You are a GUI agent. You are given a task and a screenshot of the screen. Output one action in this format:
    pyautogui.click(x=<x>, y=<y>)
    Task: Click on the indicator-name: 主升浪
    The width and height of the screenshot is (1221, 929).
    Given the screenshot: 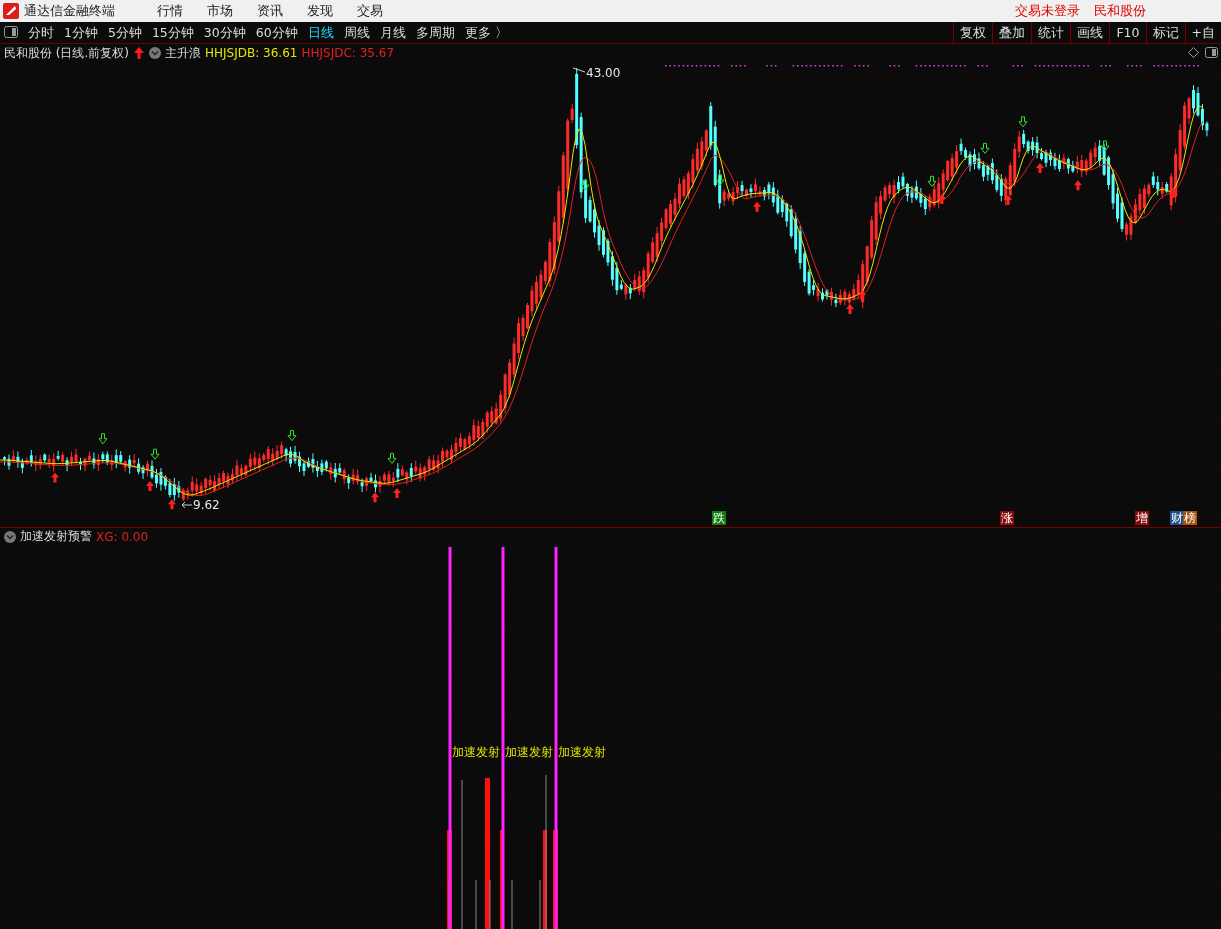 What is the action you would take?
    pyautogui.click(x=183, y=53)
    